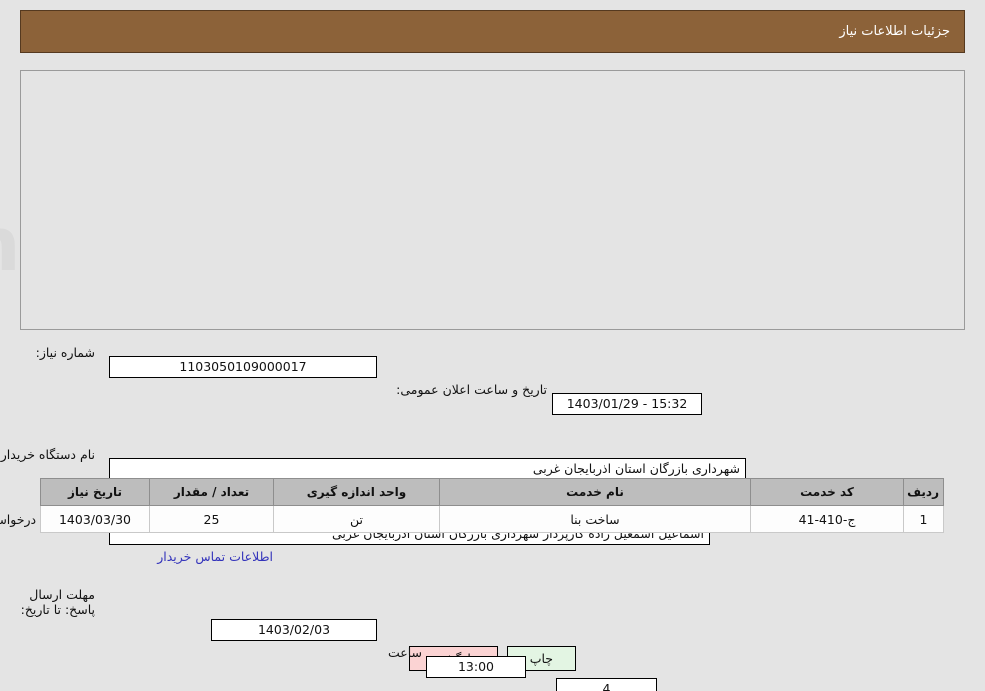 Image resolution: width=985 pixels, height=691 pixels. Describe the element at coordinates (627, 404) in the screenshot. I see `announce-datetime-value: 15:32 - 1403/01/29` at that location.